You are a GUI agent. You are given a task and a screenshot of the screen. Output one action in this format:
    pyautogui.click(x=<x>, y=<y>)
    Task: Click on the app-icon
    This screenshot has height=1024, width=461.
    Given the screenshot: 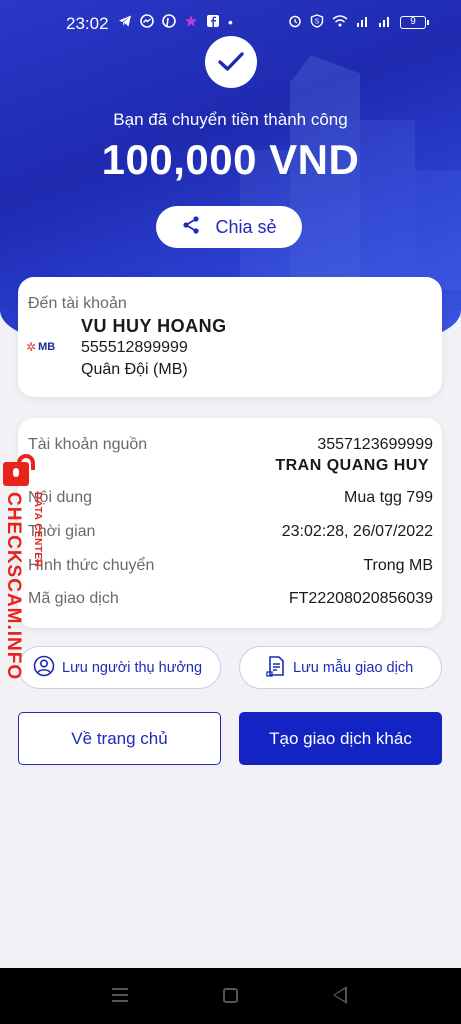 What is the action you would take?
    pyautogui.click(x=191, y=22)
    